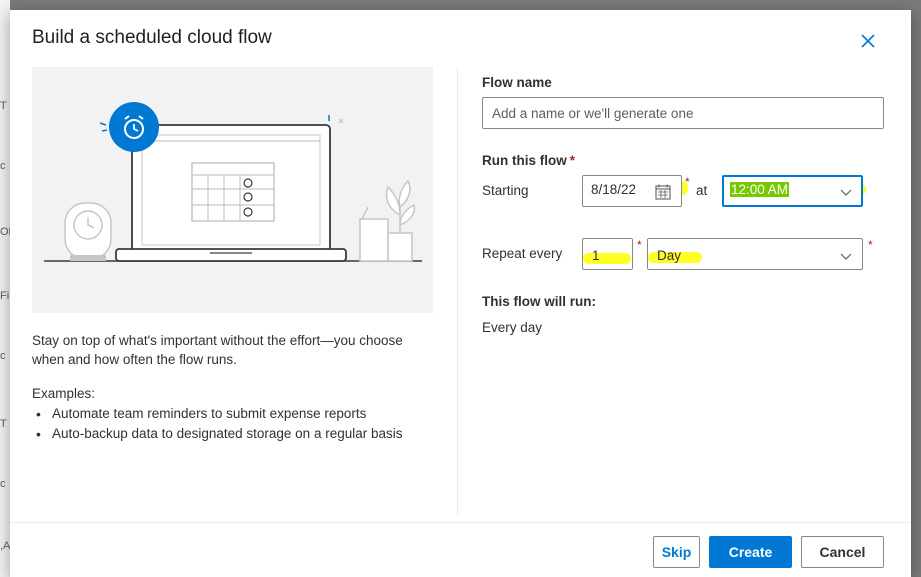 The height and width of the screenshot is (577, 921). What do you see at coordinates (512, 327) in the screenshot?
I see `flow-schedule-summary: Every day` at bounding box center [512, 327].